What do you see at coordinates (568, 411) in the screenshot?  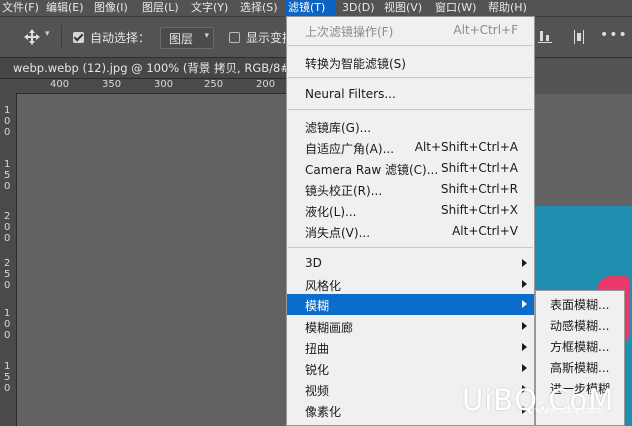 I see `watermark-url: www.uibq.com` at bounding box center [568, 411].